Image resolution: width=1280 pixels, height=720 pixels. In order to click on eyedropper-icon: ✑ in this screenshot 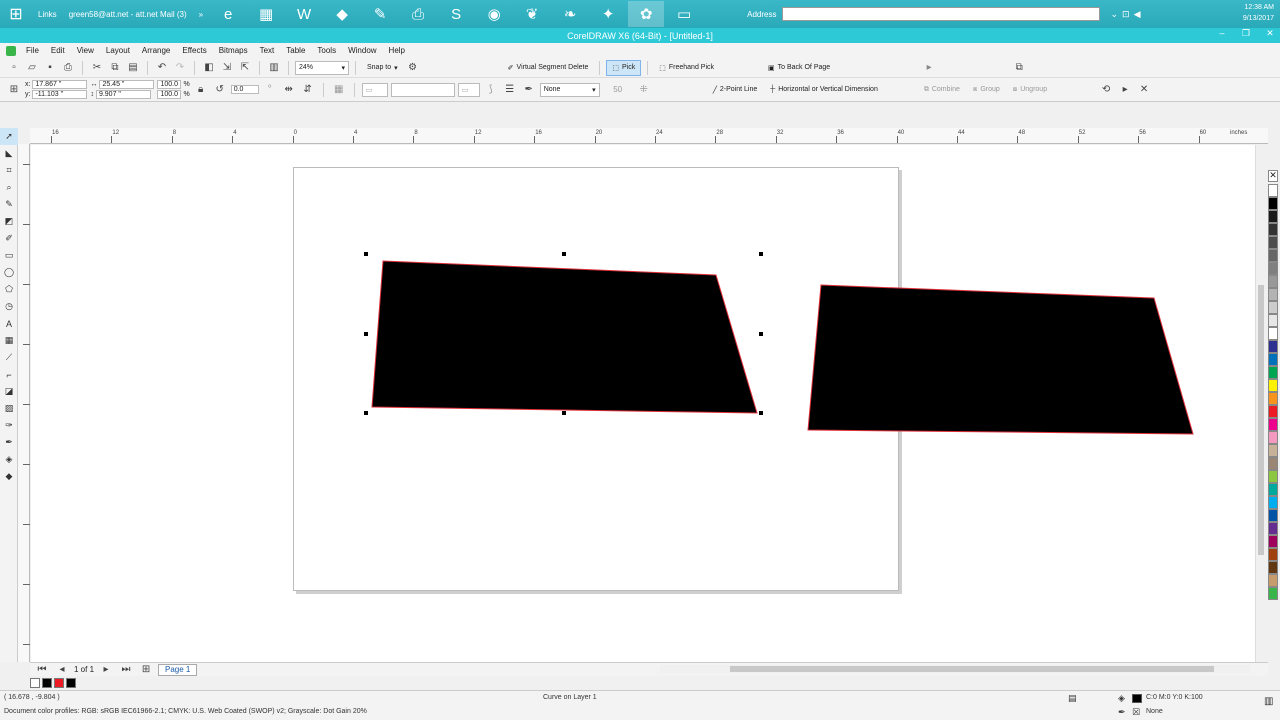, I will do `click(9, 425)`.